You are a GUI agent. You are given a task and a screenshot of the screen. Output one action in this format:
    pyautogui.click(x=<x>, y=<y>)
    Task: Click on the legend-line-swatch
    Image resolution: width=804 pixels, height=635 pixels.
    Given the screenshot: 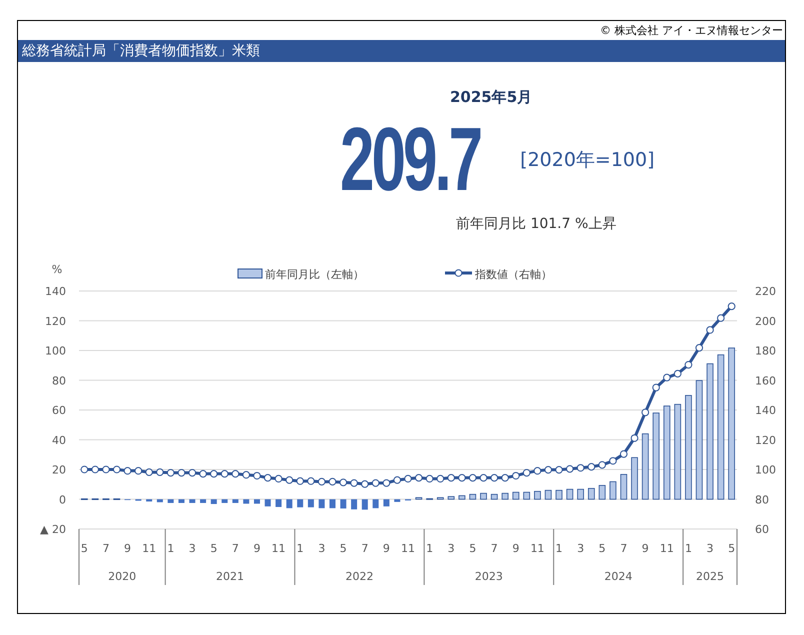 What is the action you would take?
    pyautogui.click(x=458, y=273)
    